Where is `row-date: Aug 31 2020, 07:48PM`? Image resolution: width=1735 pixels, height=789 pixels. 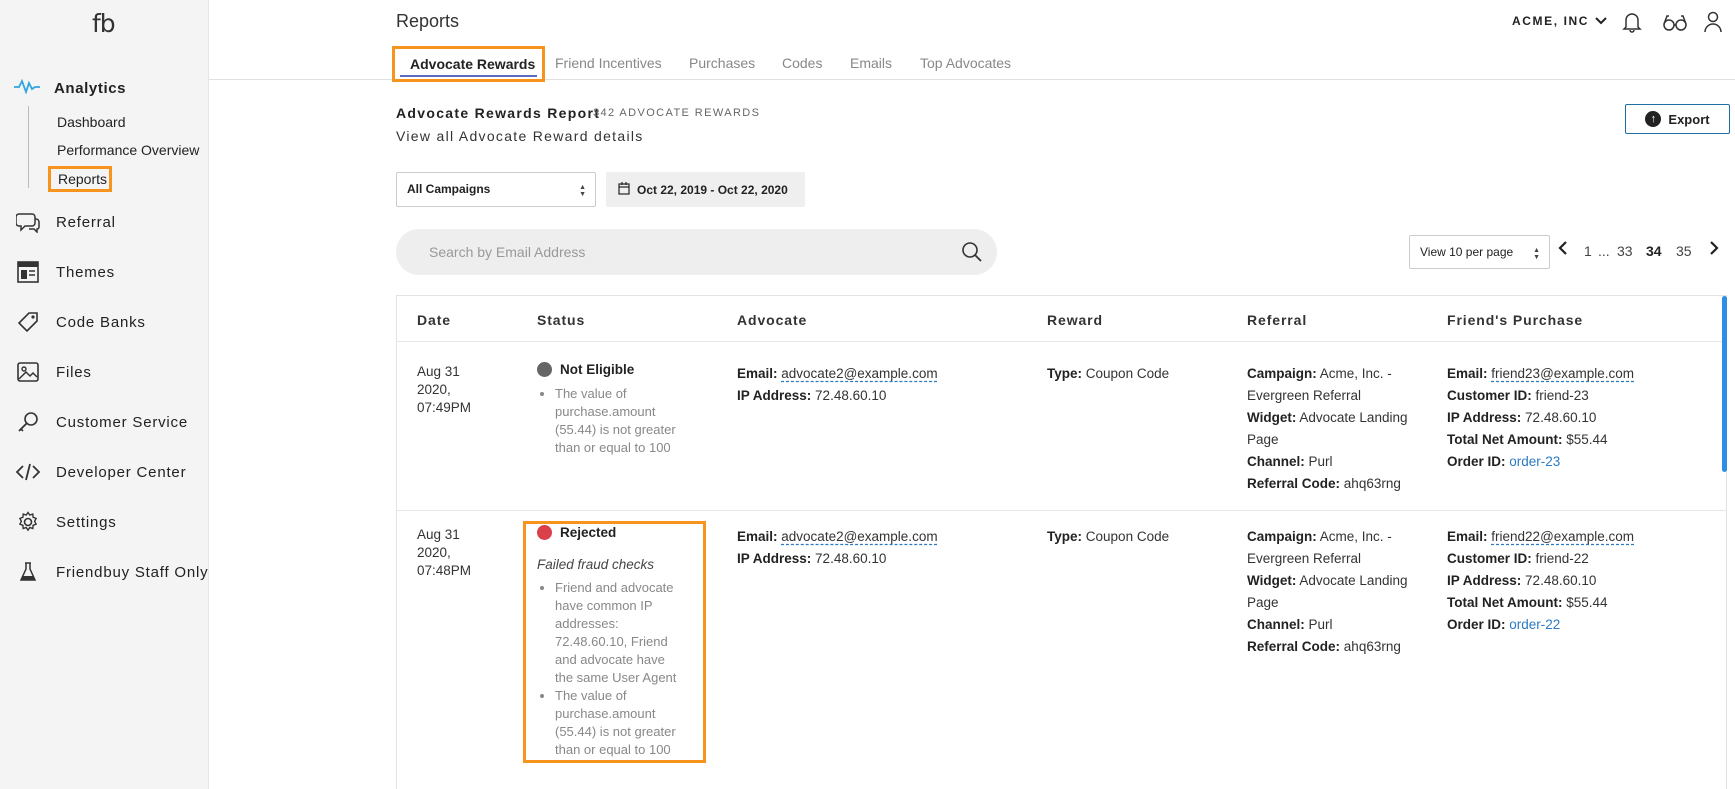
row-date: Aug 31 2020, 07:48PM is located at coordinates (457, 553).